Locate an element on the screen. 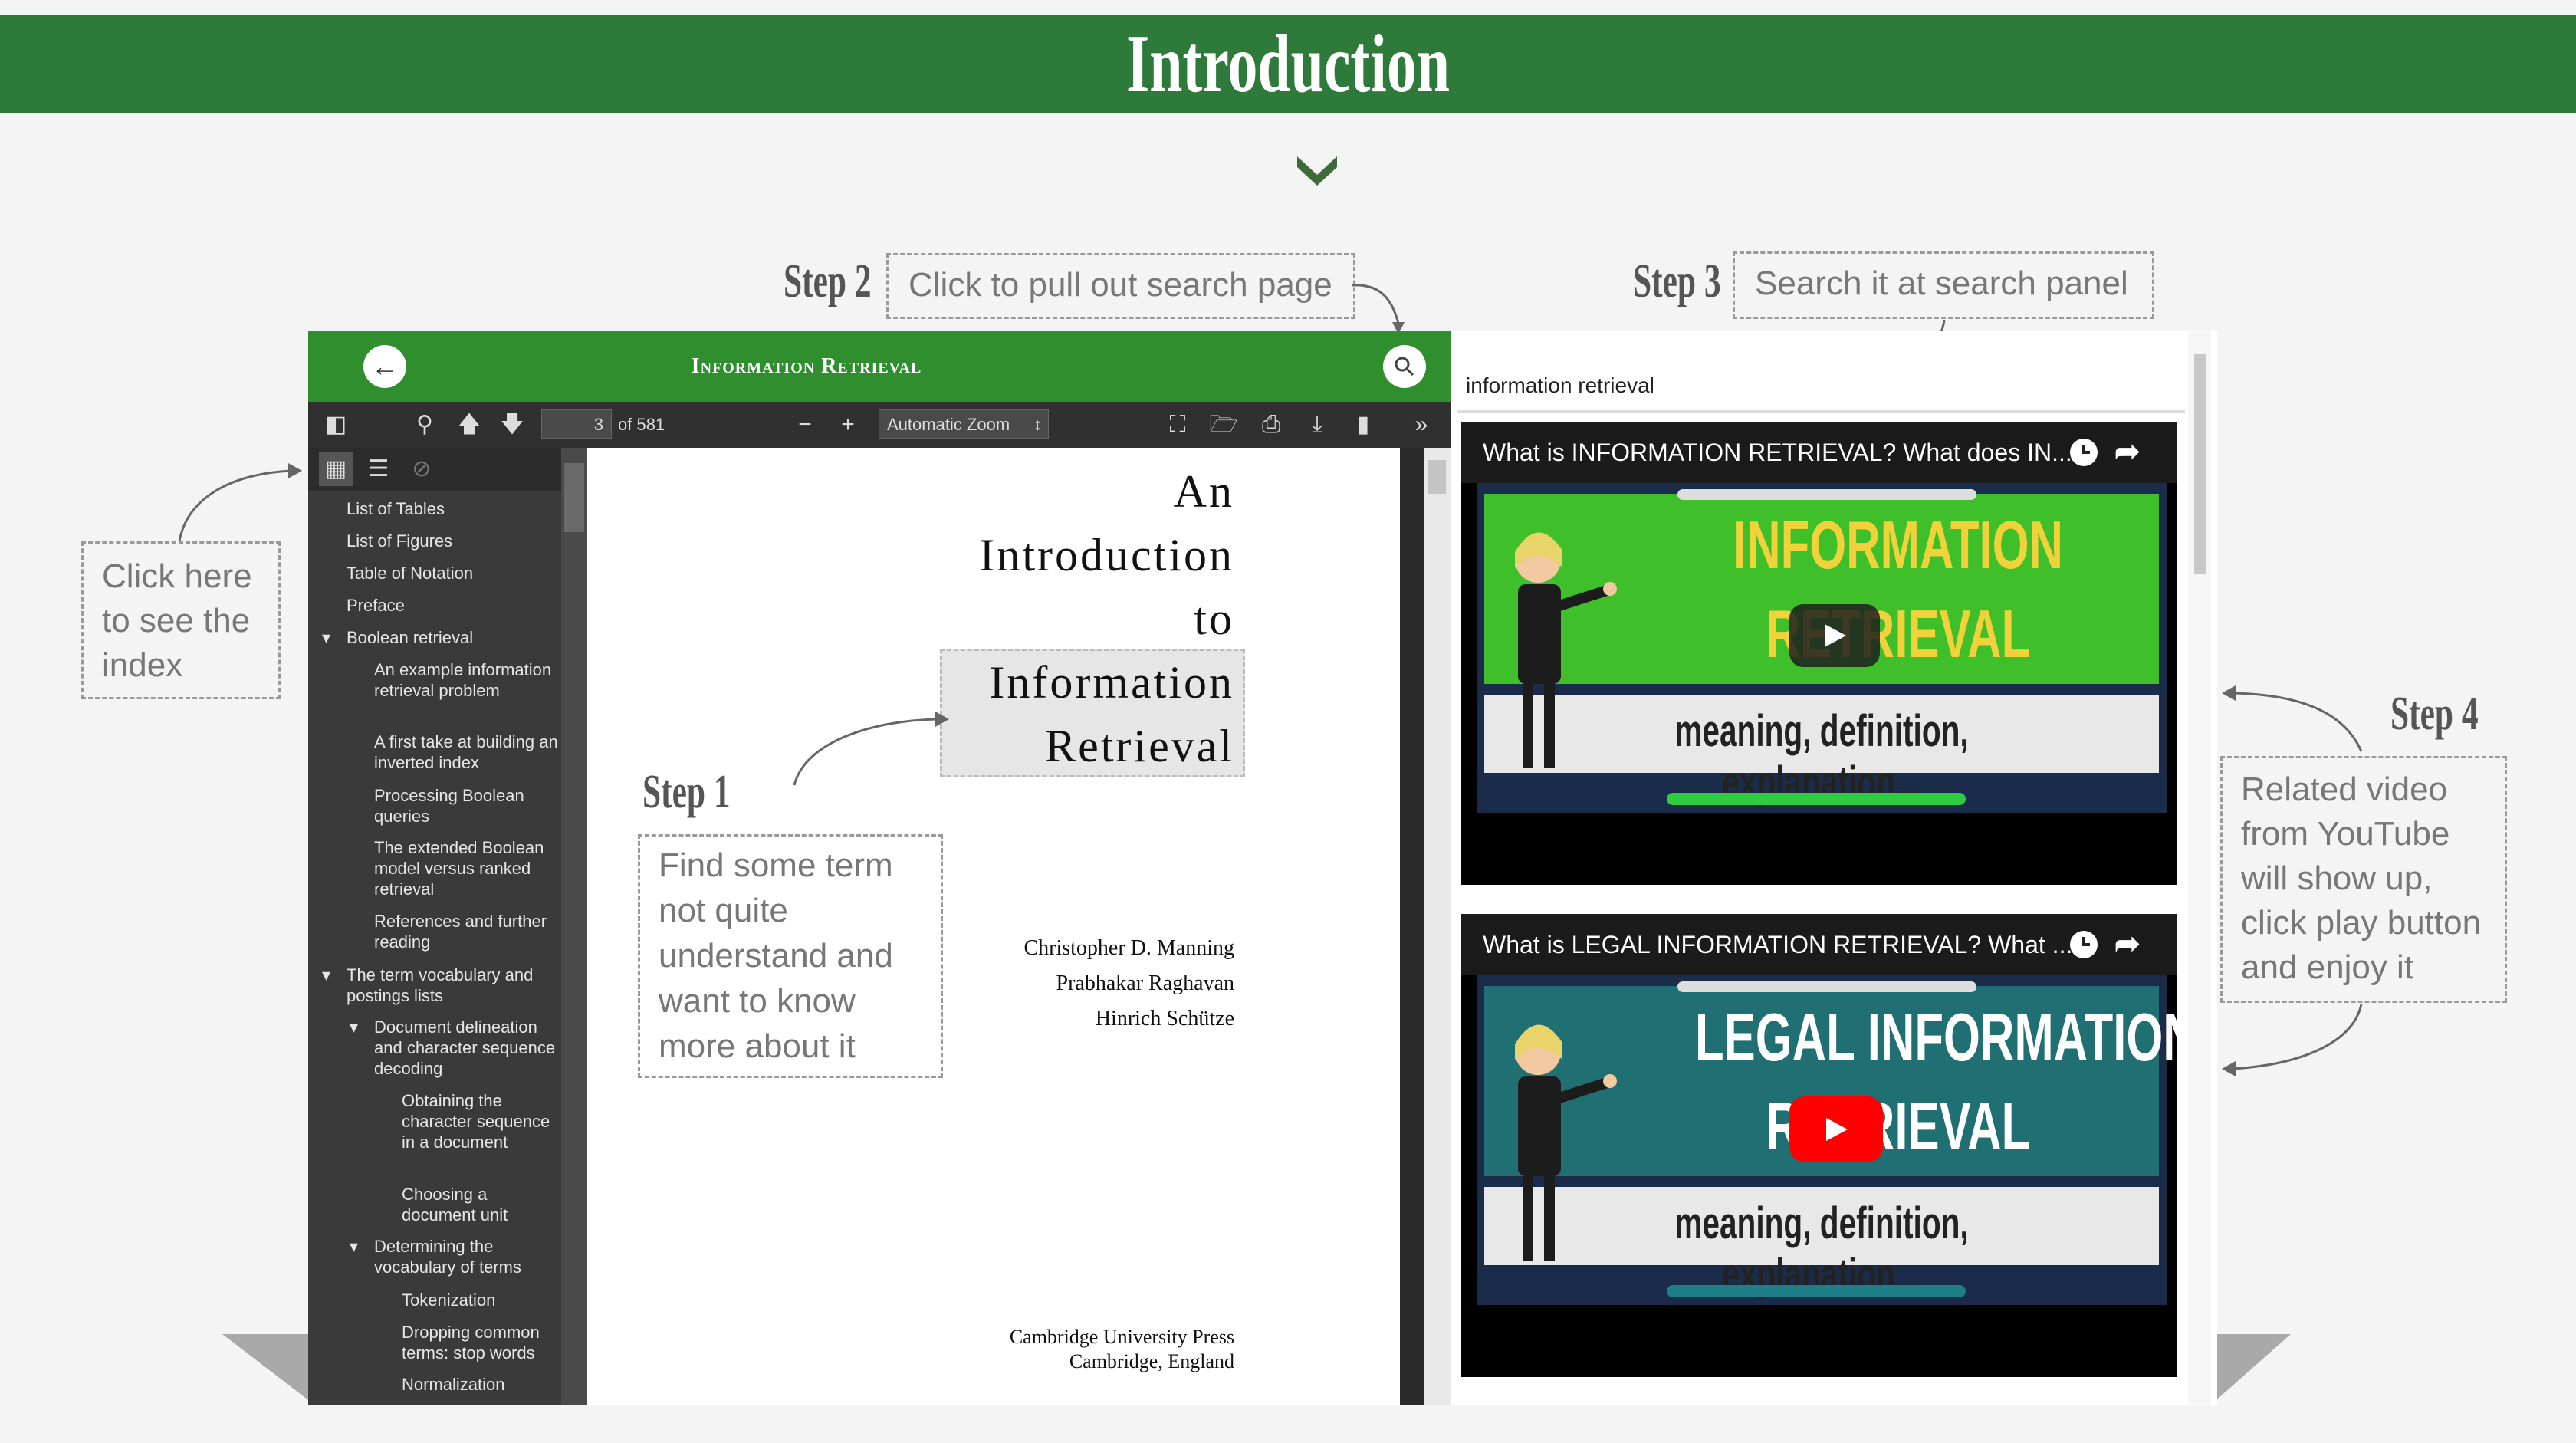 This screenshot has height=1443, width=2576. sidebar-scrollbar-thumb is located at coordinates (574, 497).